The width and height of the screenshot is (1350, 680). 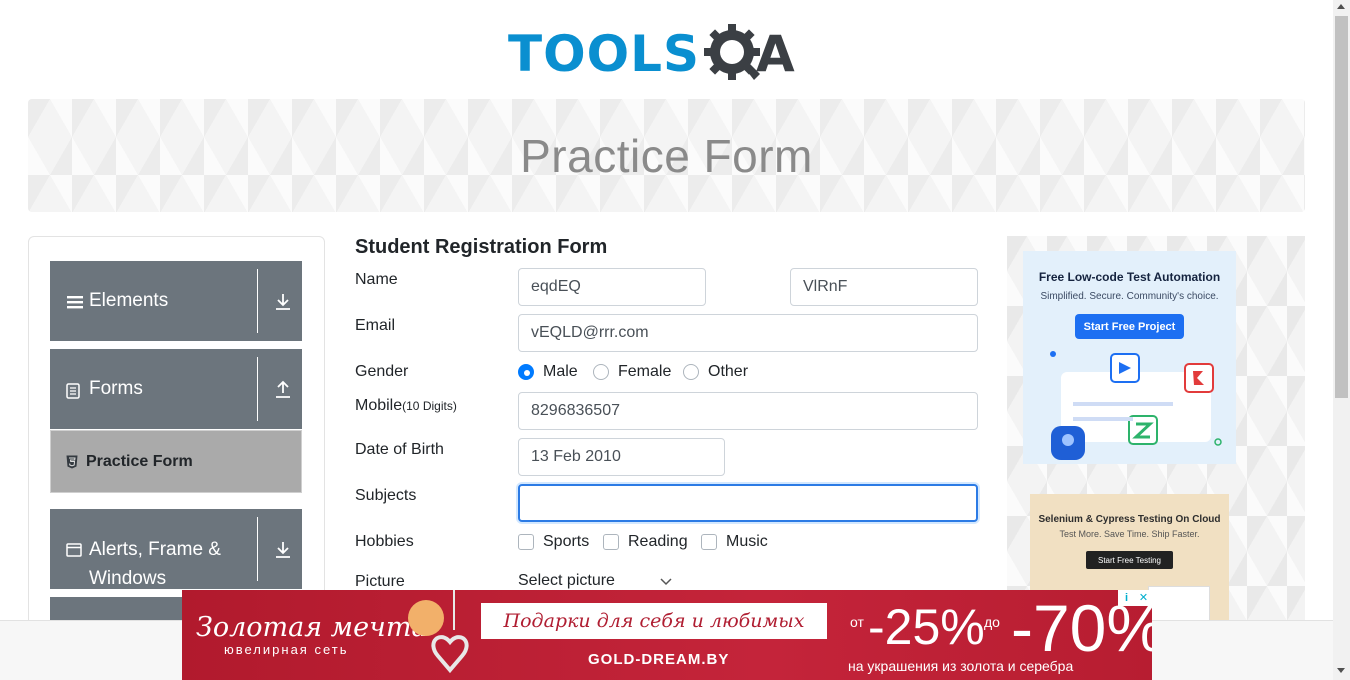 I want to click on mobile-label: Mobile(10 Digits), so click(x=406, y=406).